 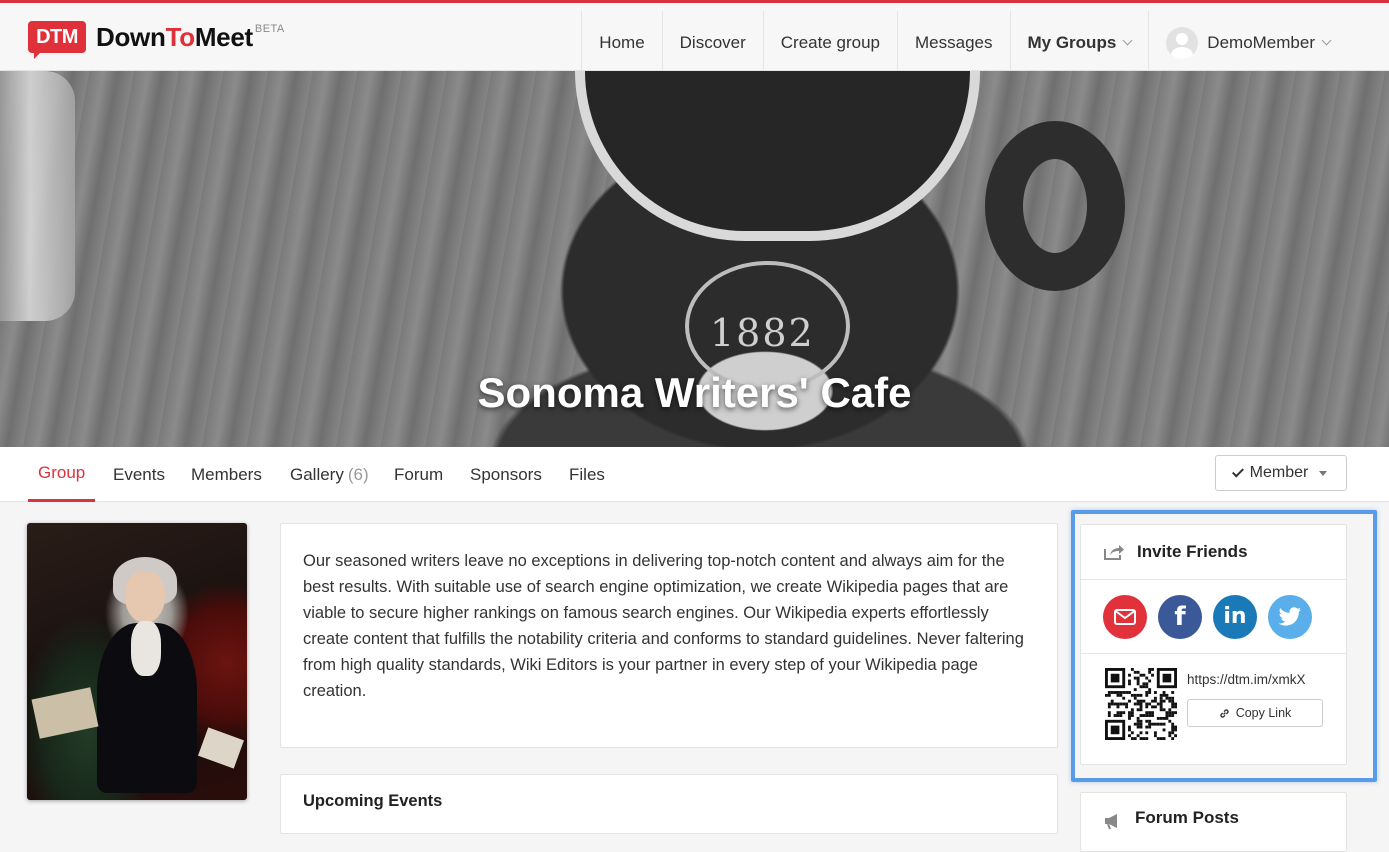 I want to click on mail-icon, so click(x=1125, y=616).